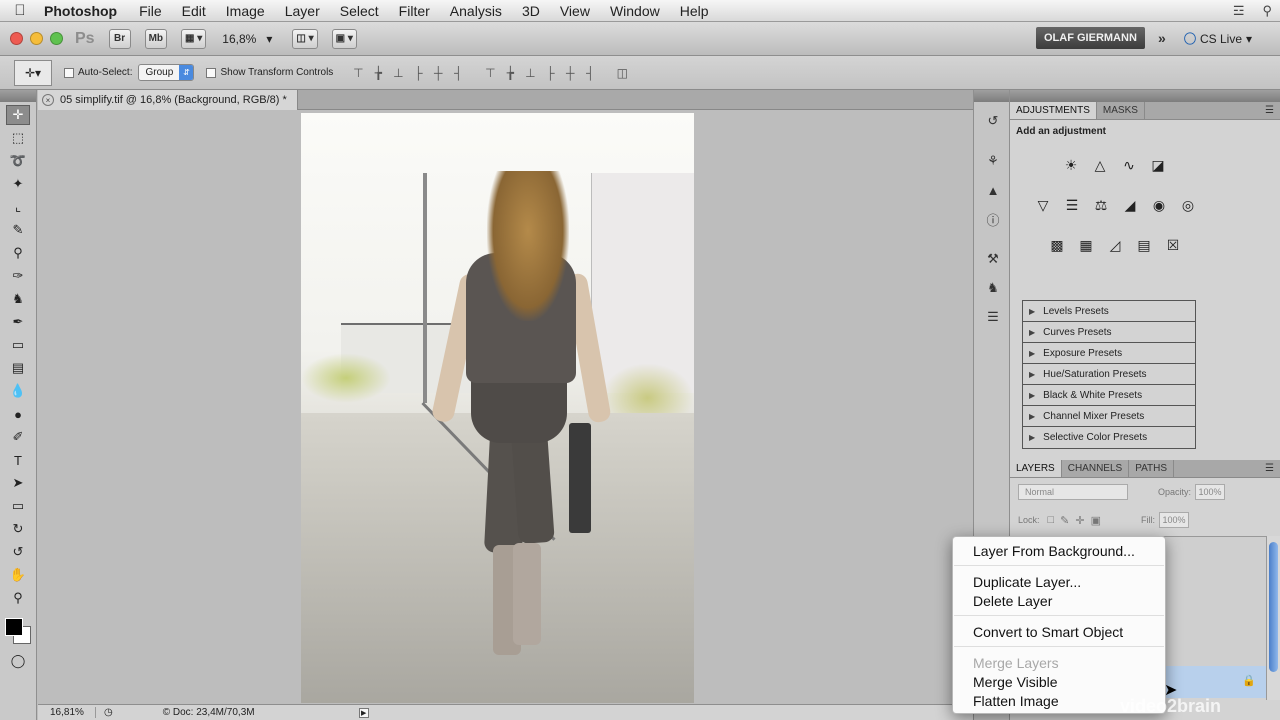 This screenshot has height=720, width=1280. What do you see at coordinates (194, 11) in the screenshot?
I see `menu-edit: Edit` at bounding box center [194, 11].